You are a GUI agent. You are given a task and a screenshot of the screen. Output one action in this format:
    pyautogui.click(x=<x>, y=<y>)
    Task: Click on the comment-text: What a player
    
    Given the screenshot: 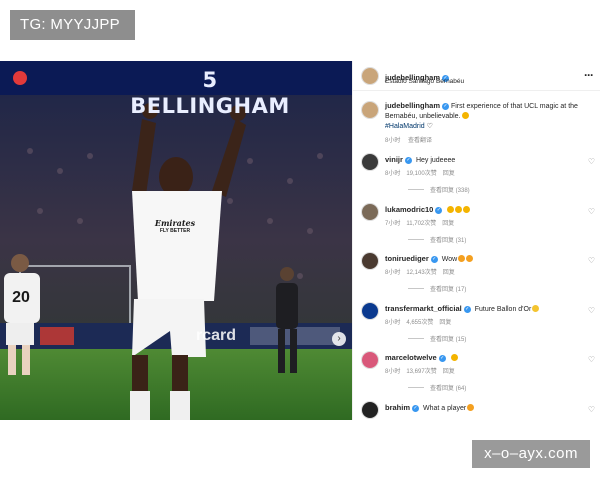 What is the action you would take?
    pyautogui.click(x=445, y=408)
    